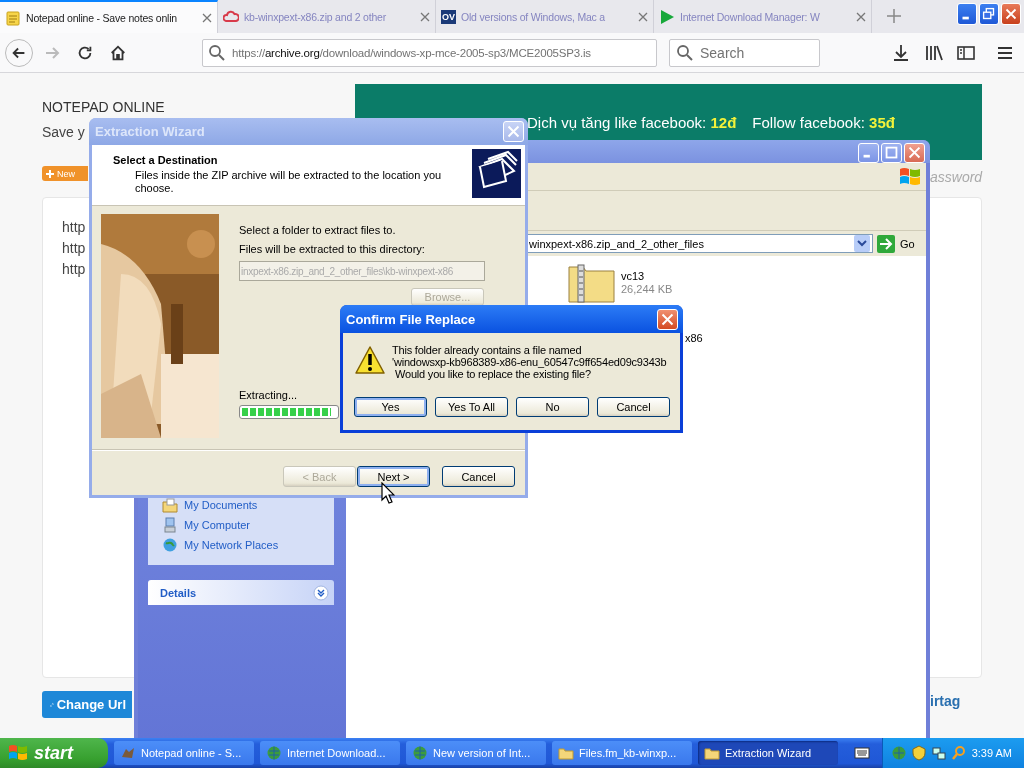 The height and width of the screenshot is (768, 1024). I want to click on shield-icon, so click(919, 753).